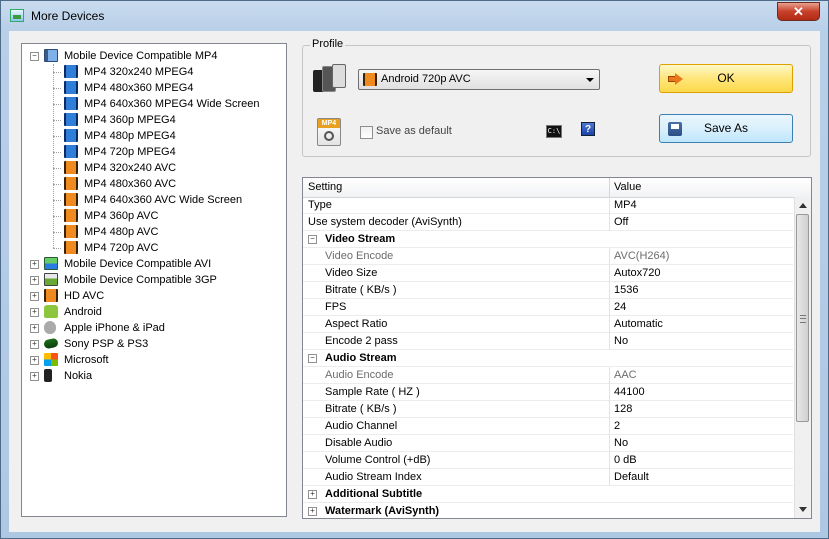  I want to click on grid-setting-value: 128, so click(623, 409).